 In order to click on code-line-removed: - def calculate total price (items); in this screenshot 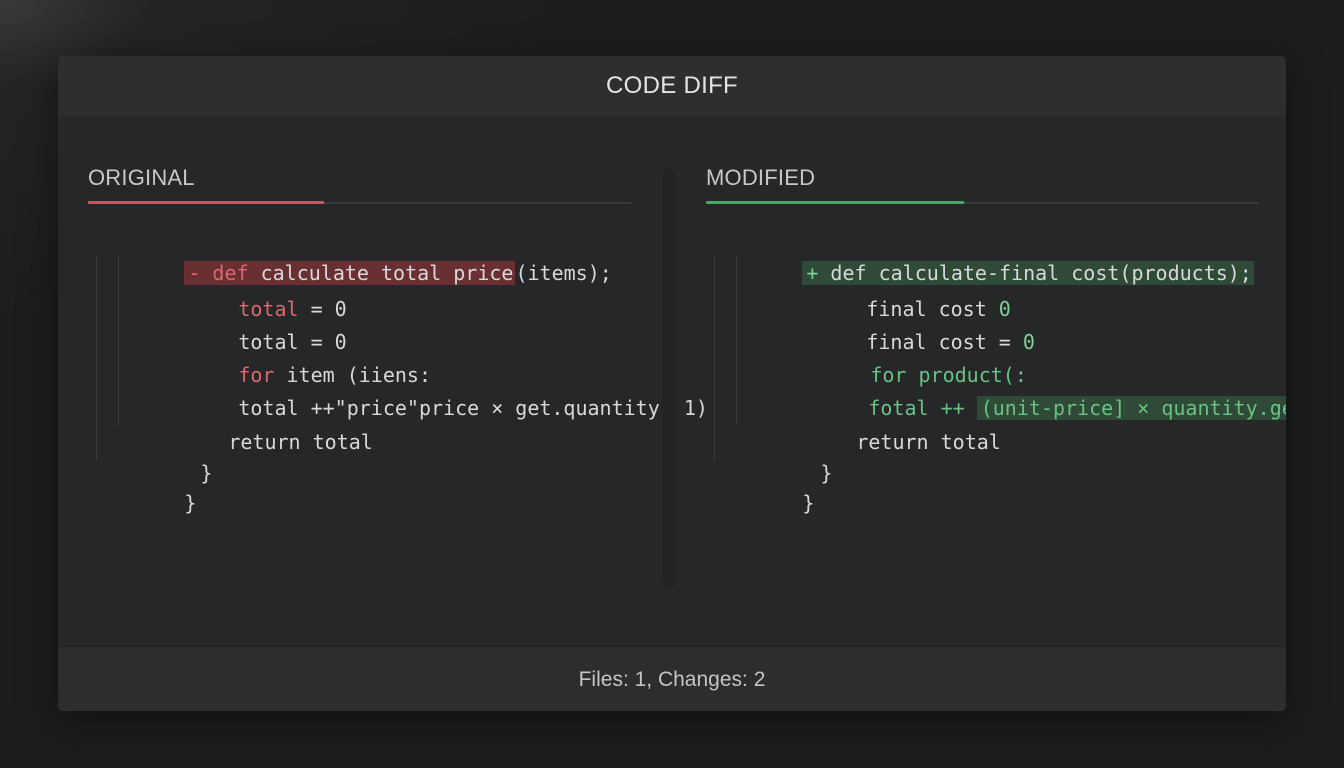, I will do `click(350, 253)`.